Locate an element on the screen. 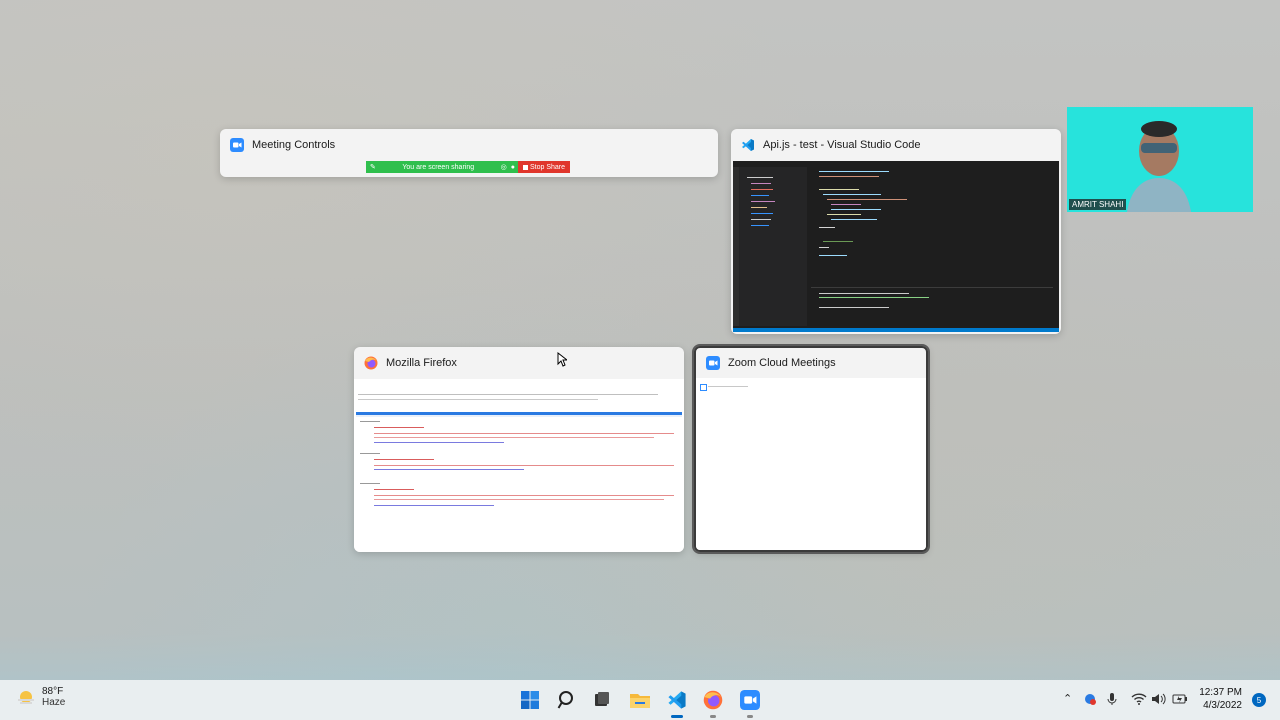 The width and height of the screenshot is (1280, 720). task-view-button is located at coordinates (602, 700).